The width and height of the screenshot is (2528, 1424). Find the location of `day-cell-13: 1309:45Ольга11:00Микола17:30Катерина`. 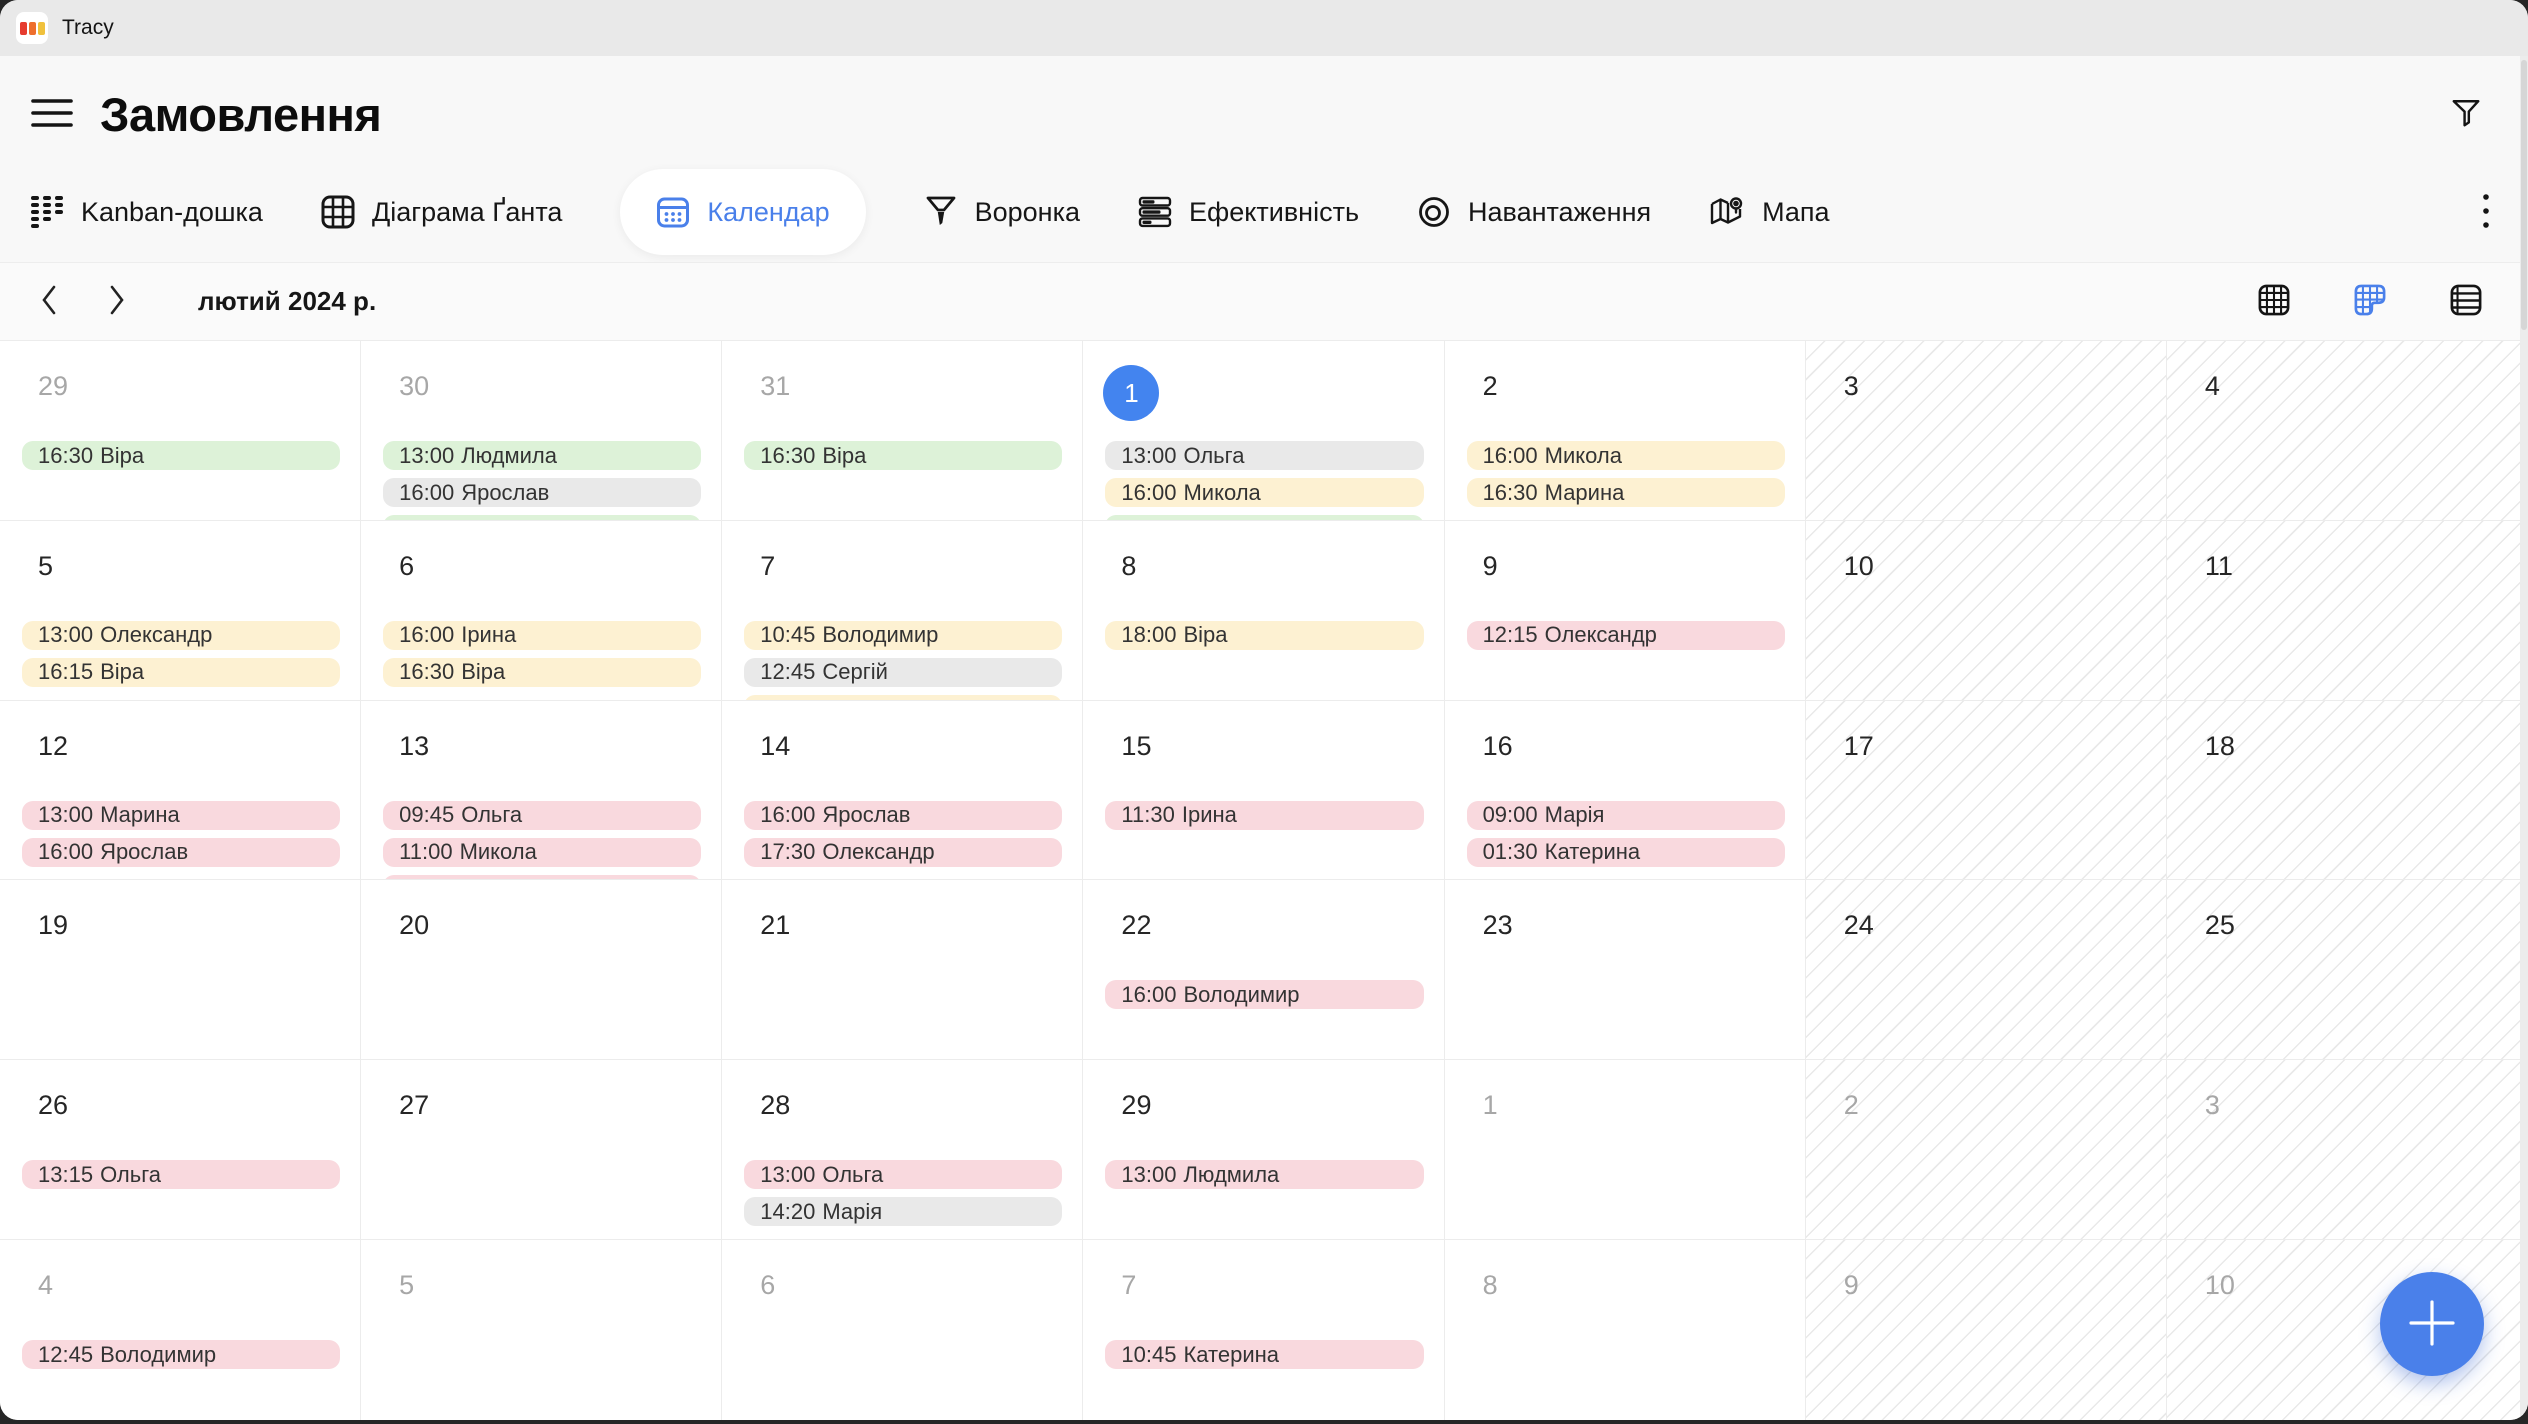

day-cell-13: 1309:45Ольга11:00Микола17:30Катерина is located at coordinates (542, 790).